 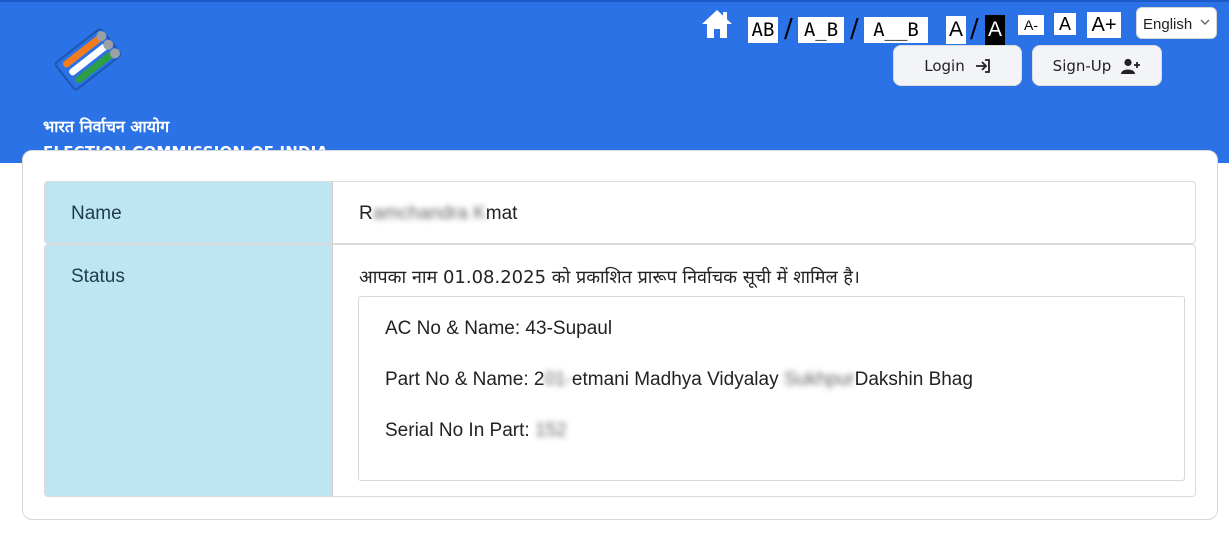 What do you see at coordinates (1065, 24) in the screenshot?
I see `font-normal-button: A` at bounding box center [1065, 24].